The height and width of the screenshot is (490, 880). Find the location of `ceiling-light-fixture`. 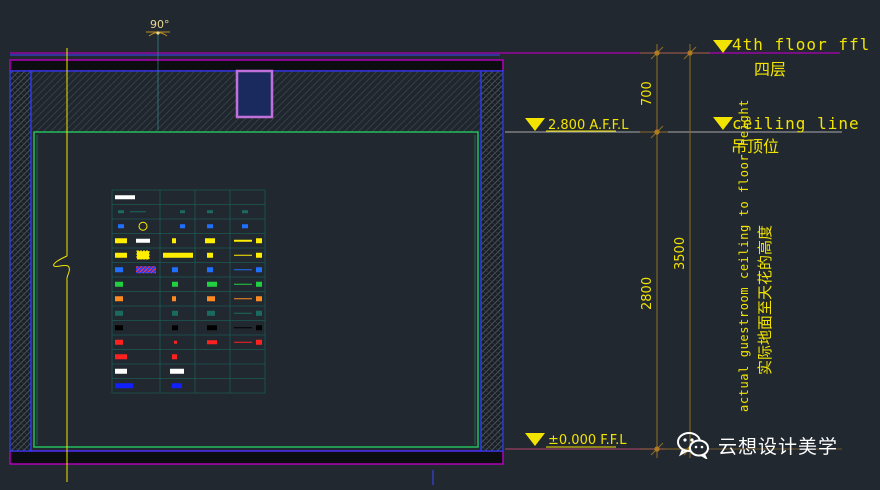

ceiling-light-fixture is located at coordinates (254, 94).